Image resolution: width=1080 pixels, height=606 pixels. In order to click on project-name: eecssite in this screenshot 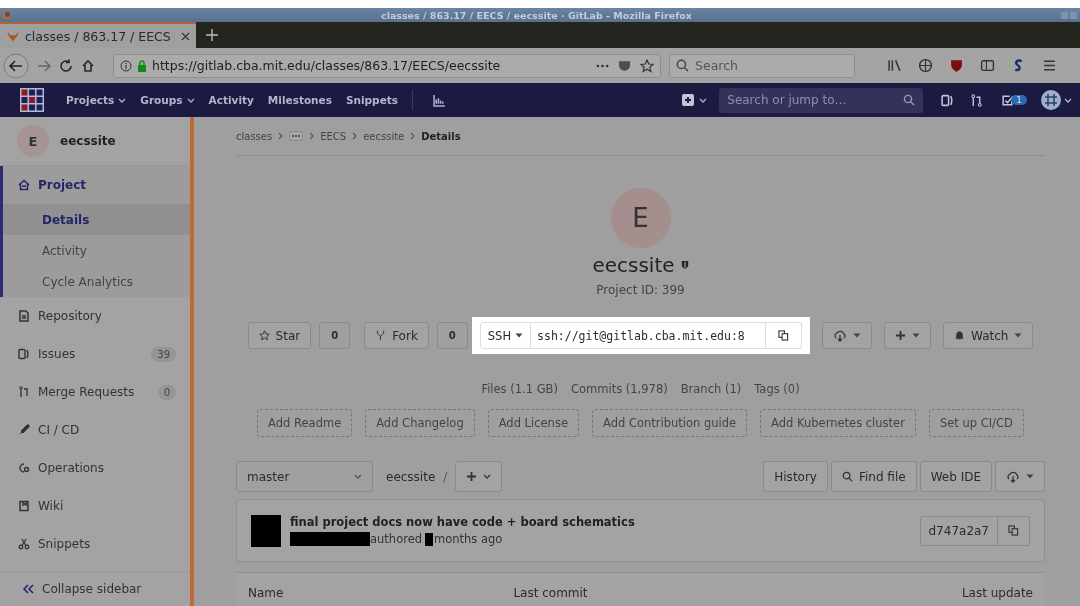, I will do `click(88, 141)`.